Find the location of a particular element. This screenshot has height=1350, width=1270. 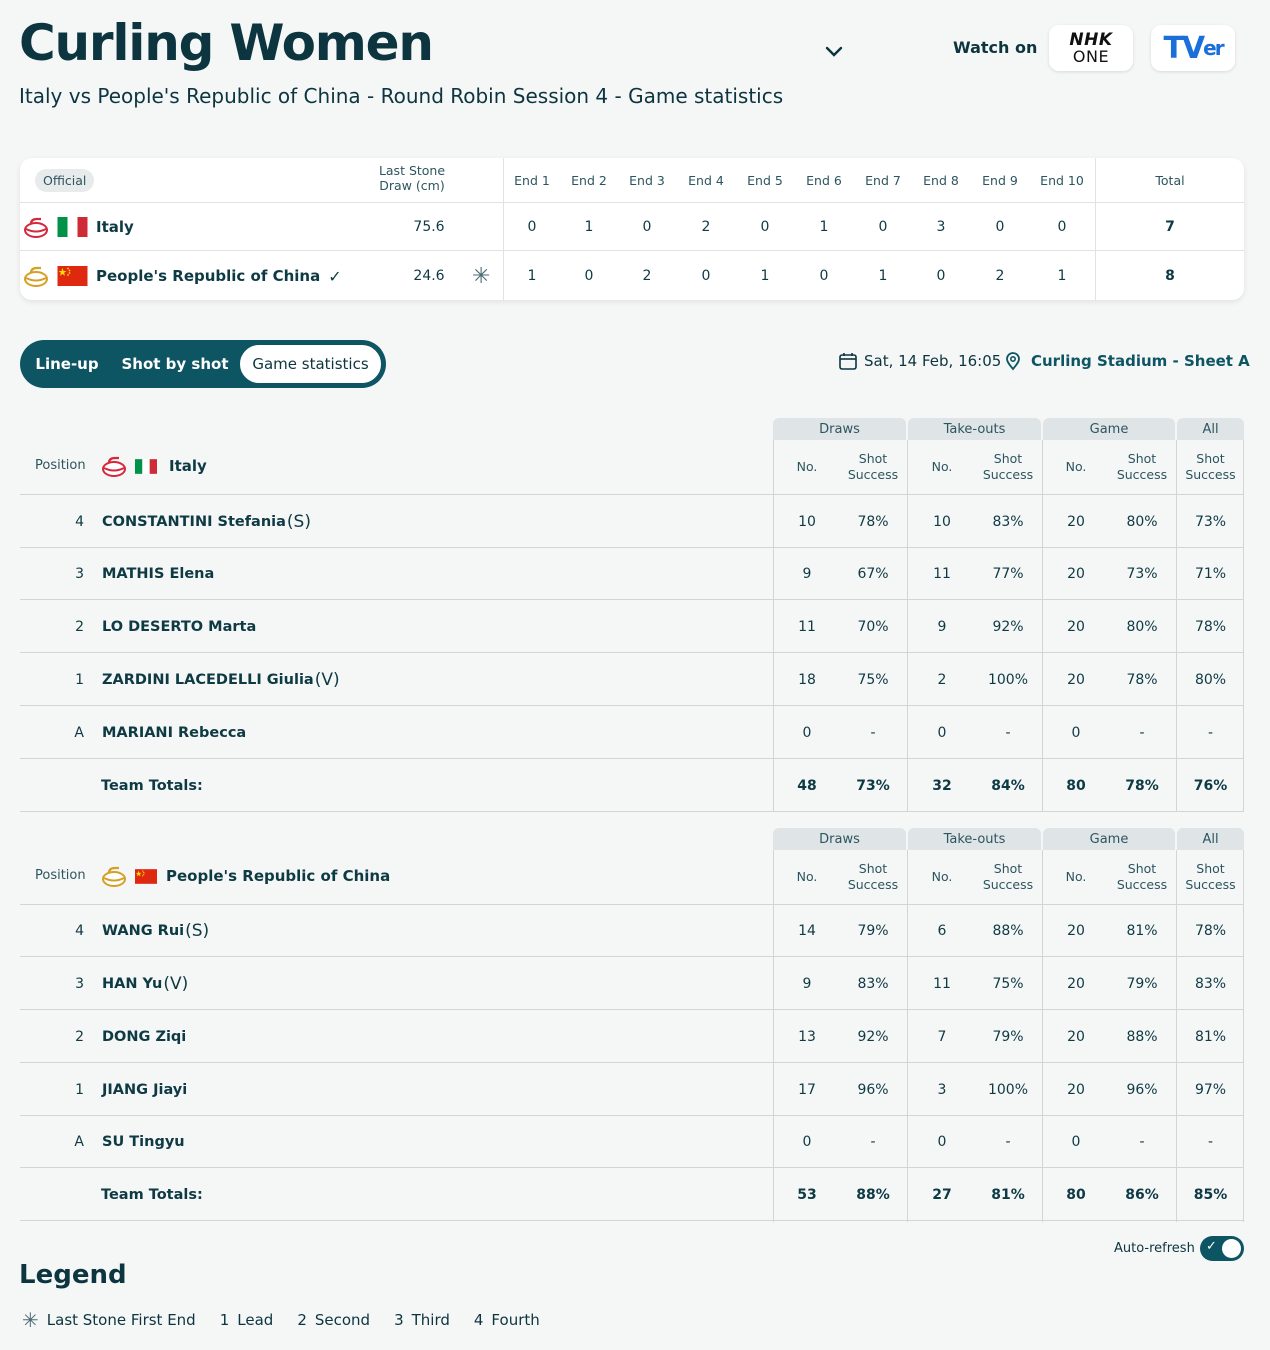

takeouts-no: 10 is located at coordinates (942, 521).